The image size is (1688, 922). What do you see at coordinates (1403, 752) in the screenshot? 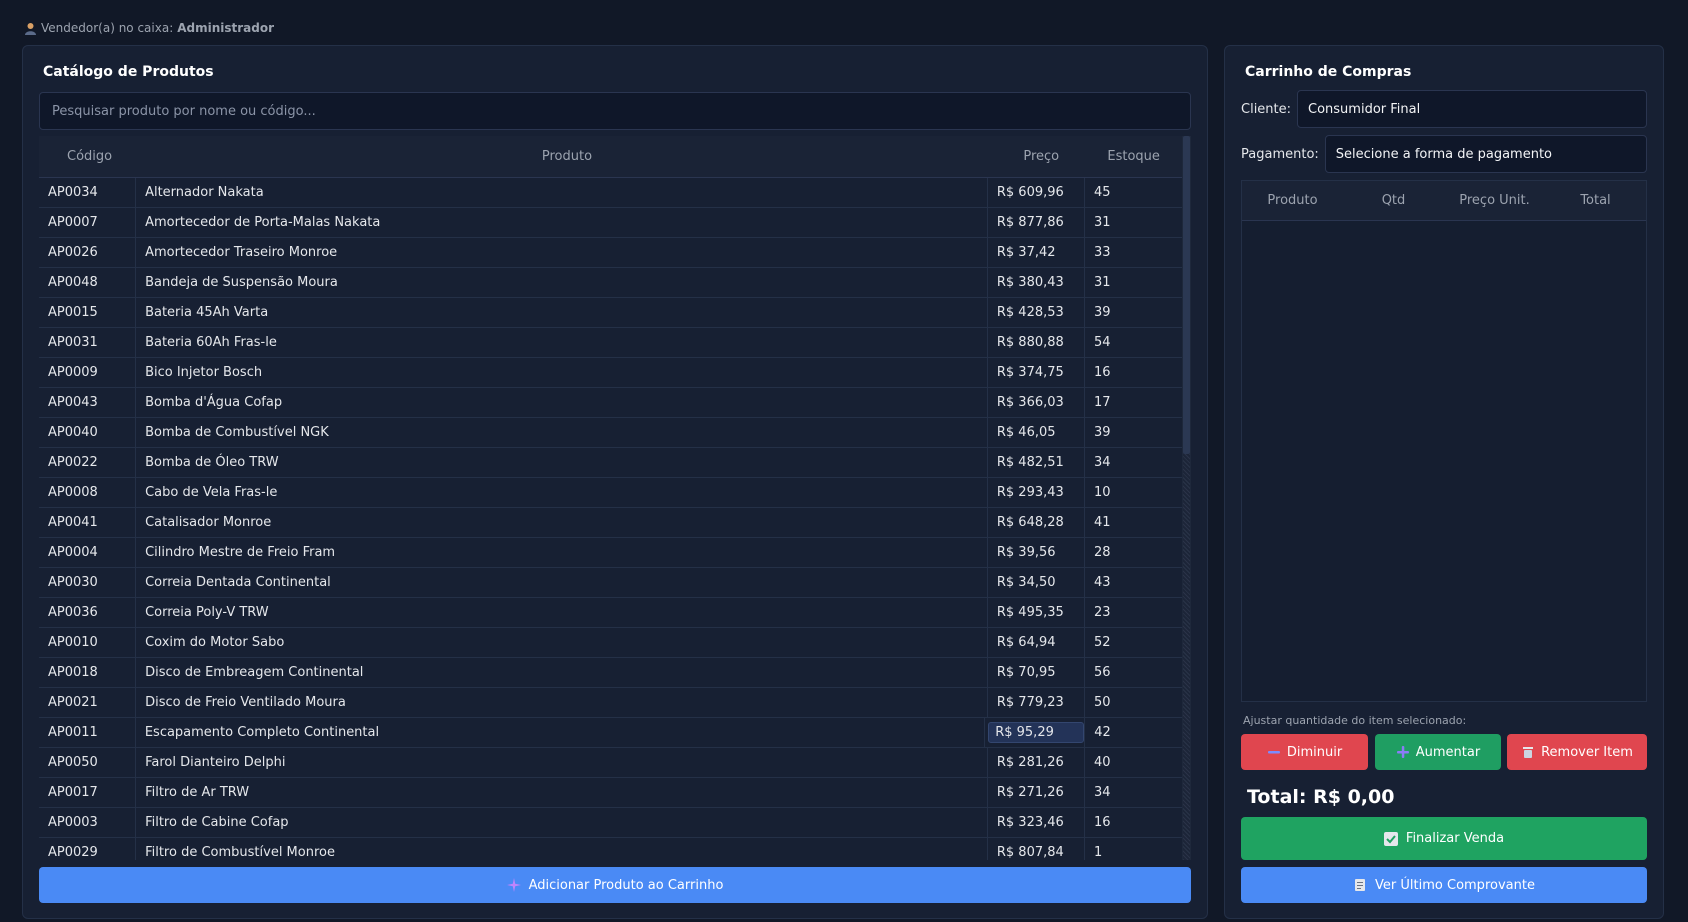
I see `plus-icon` at bounding box center [1403, 752].